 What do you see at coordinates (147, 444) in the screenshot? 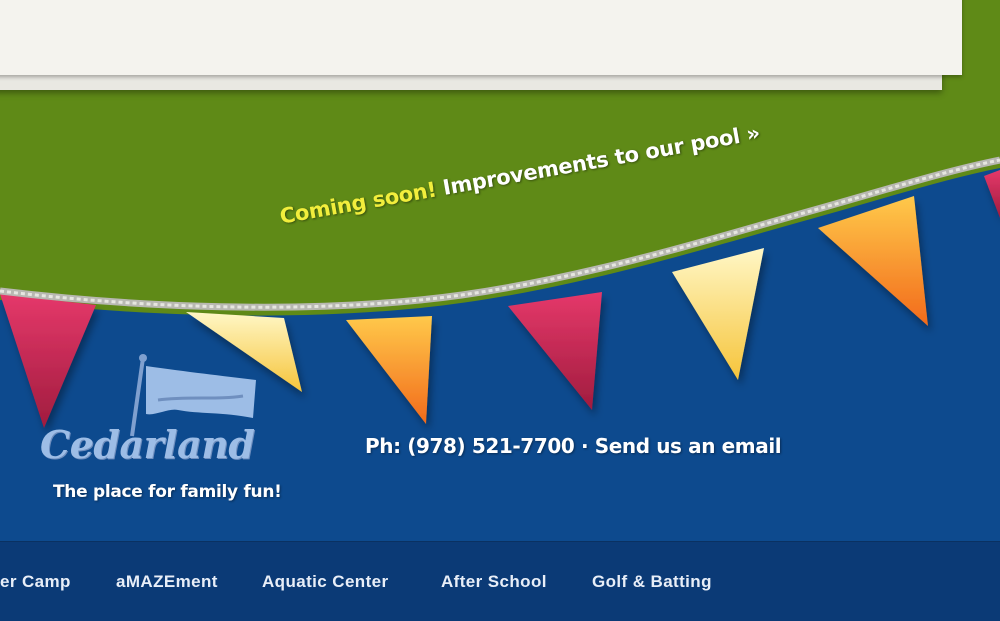
I see `brand-name: Cedarland` at bounding box center [147, 444].